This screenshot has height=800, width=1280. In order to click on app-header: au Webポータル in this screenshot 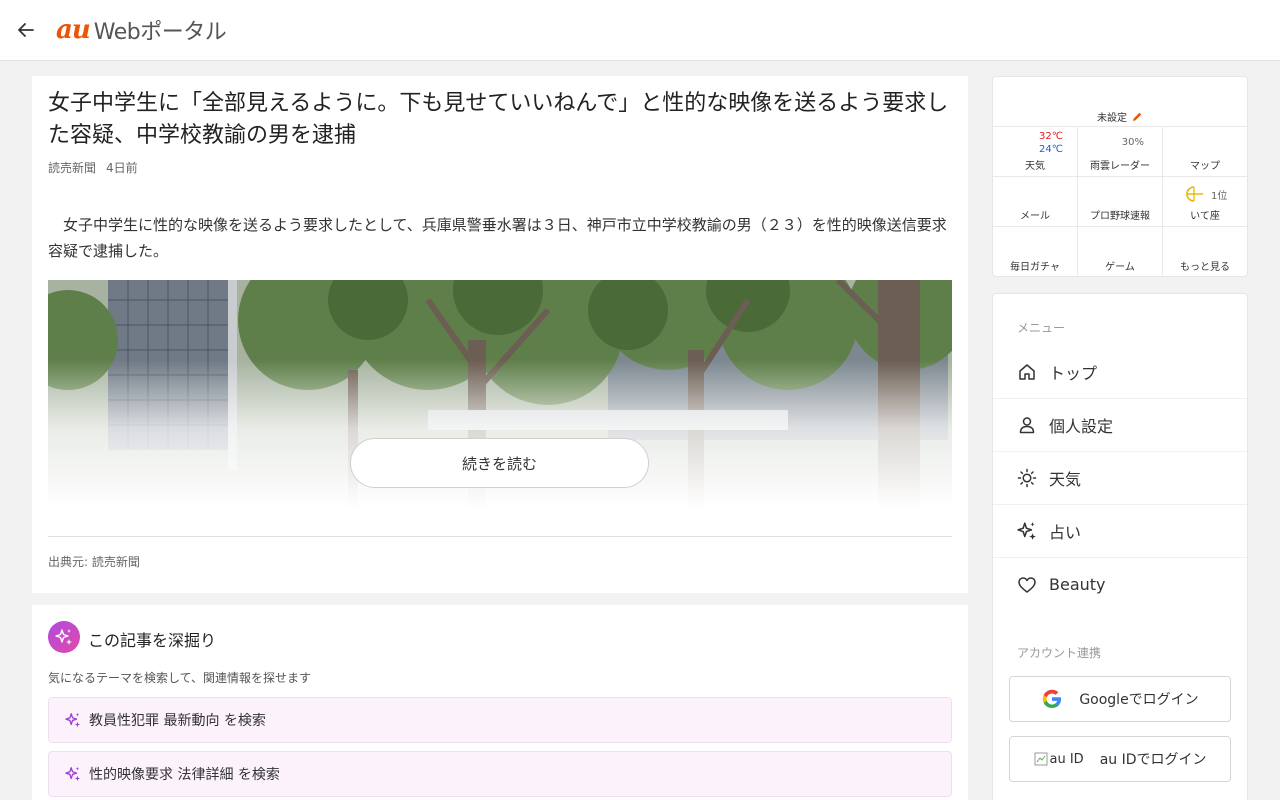, I will do `click(640, 30)`.